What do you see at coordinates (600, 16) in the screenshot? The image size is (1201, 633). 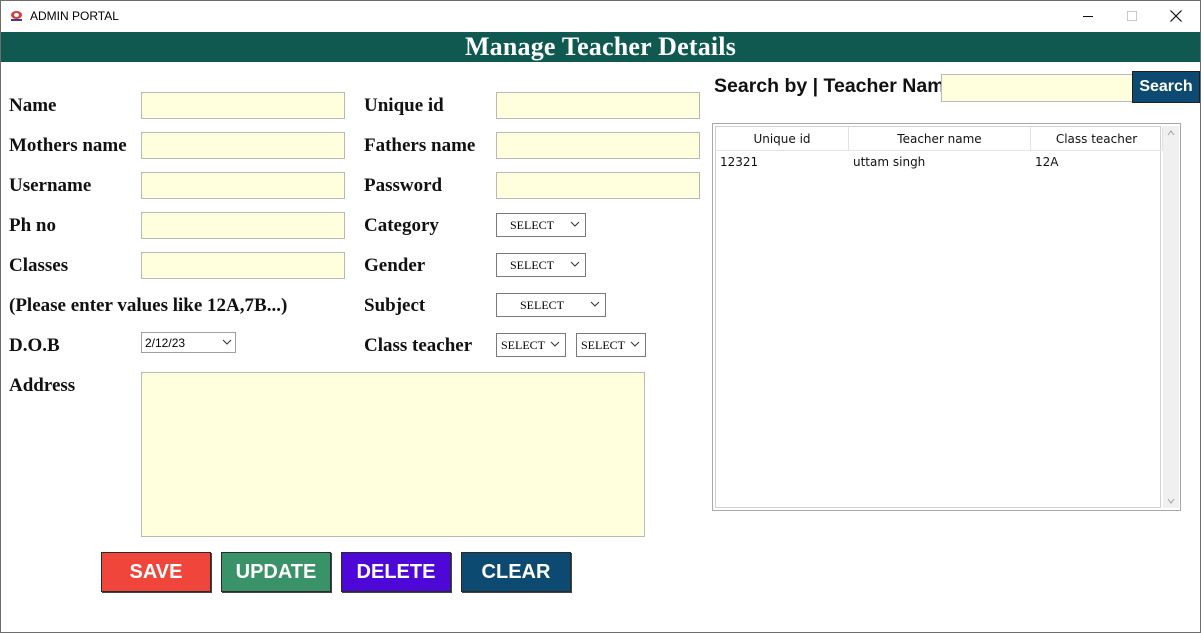 I see `title-bar: ADMIN PORTAL` at bounding box center [600, 16].